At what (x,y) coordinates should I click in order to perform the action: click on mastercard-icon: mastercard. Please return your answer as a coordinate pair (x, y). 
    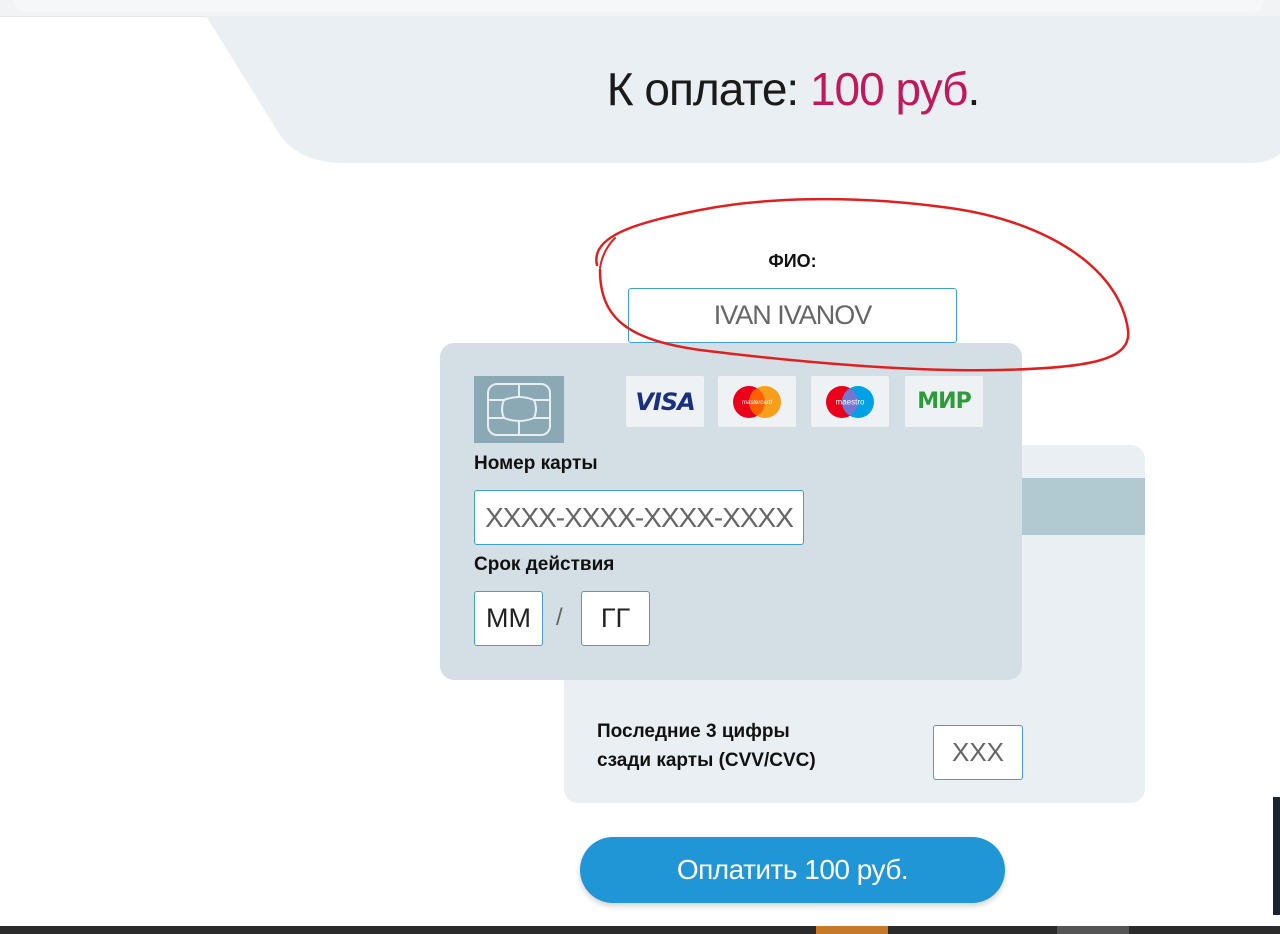
    Looking at the image, I should click on (757, 401).